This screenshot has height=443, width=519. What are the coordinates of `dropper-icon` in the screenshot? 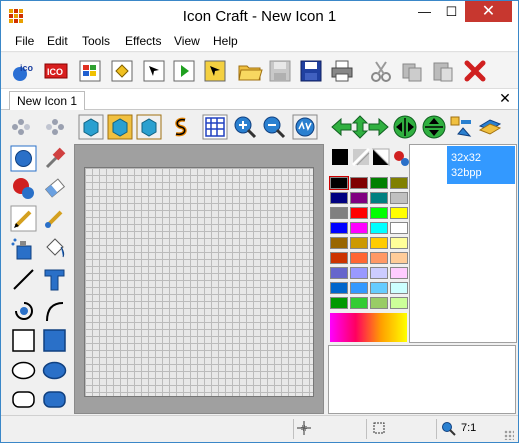 It's located at (54, 158).